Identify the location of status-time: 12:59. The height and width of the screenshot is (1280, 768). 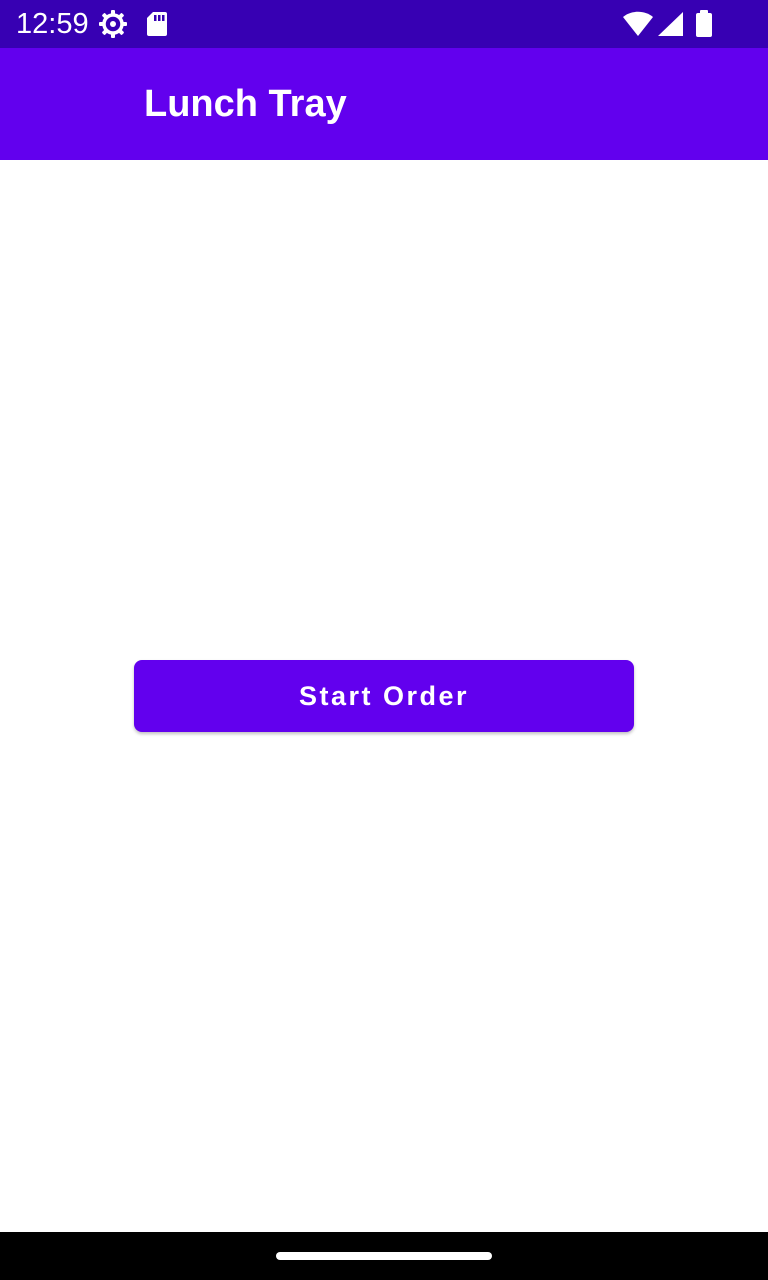
(52, 24).